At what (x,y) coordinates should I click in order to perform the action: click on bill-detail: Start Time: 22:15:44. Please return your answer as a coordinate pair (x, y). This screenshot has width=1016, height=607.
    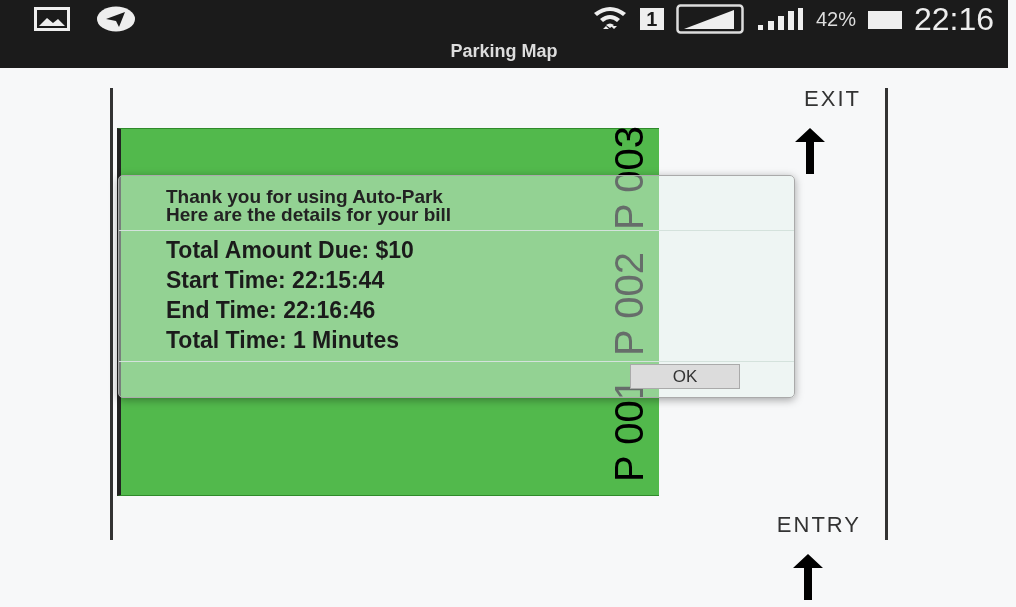
    Looking at the image, I should click on (275, 280).